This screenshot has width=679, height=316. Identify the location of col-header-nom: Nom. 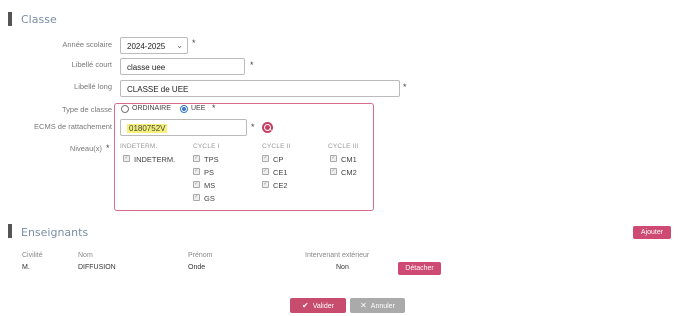
(85, 255).